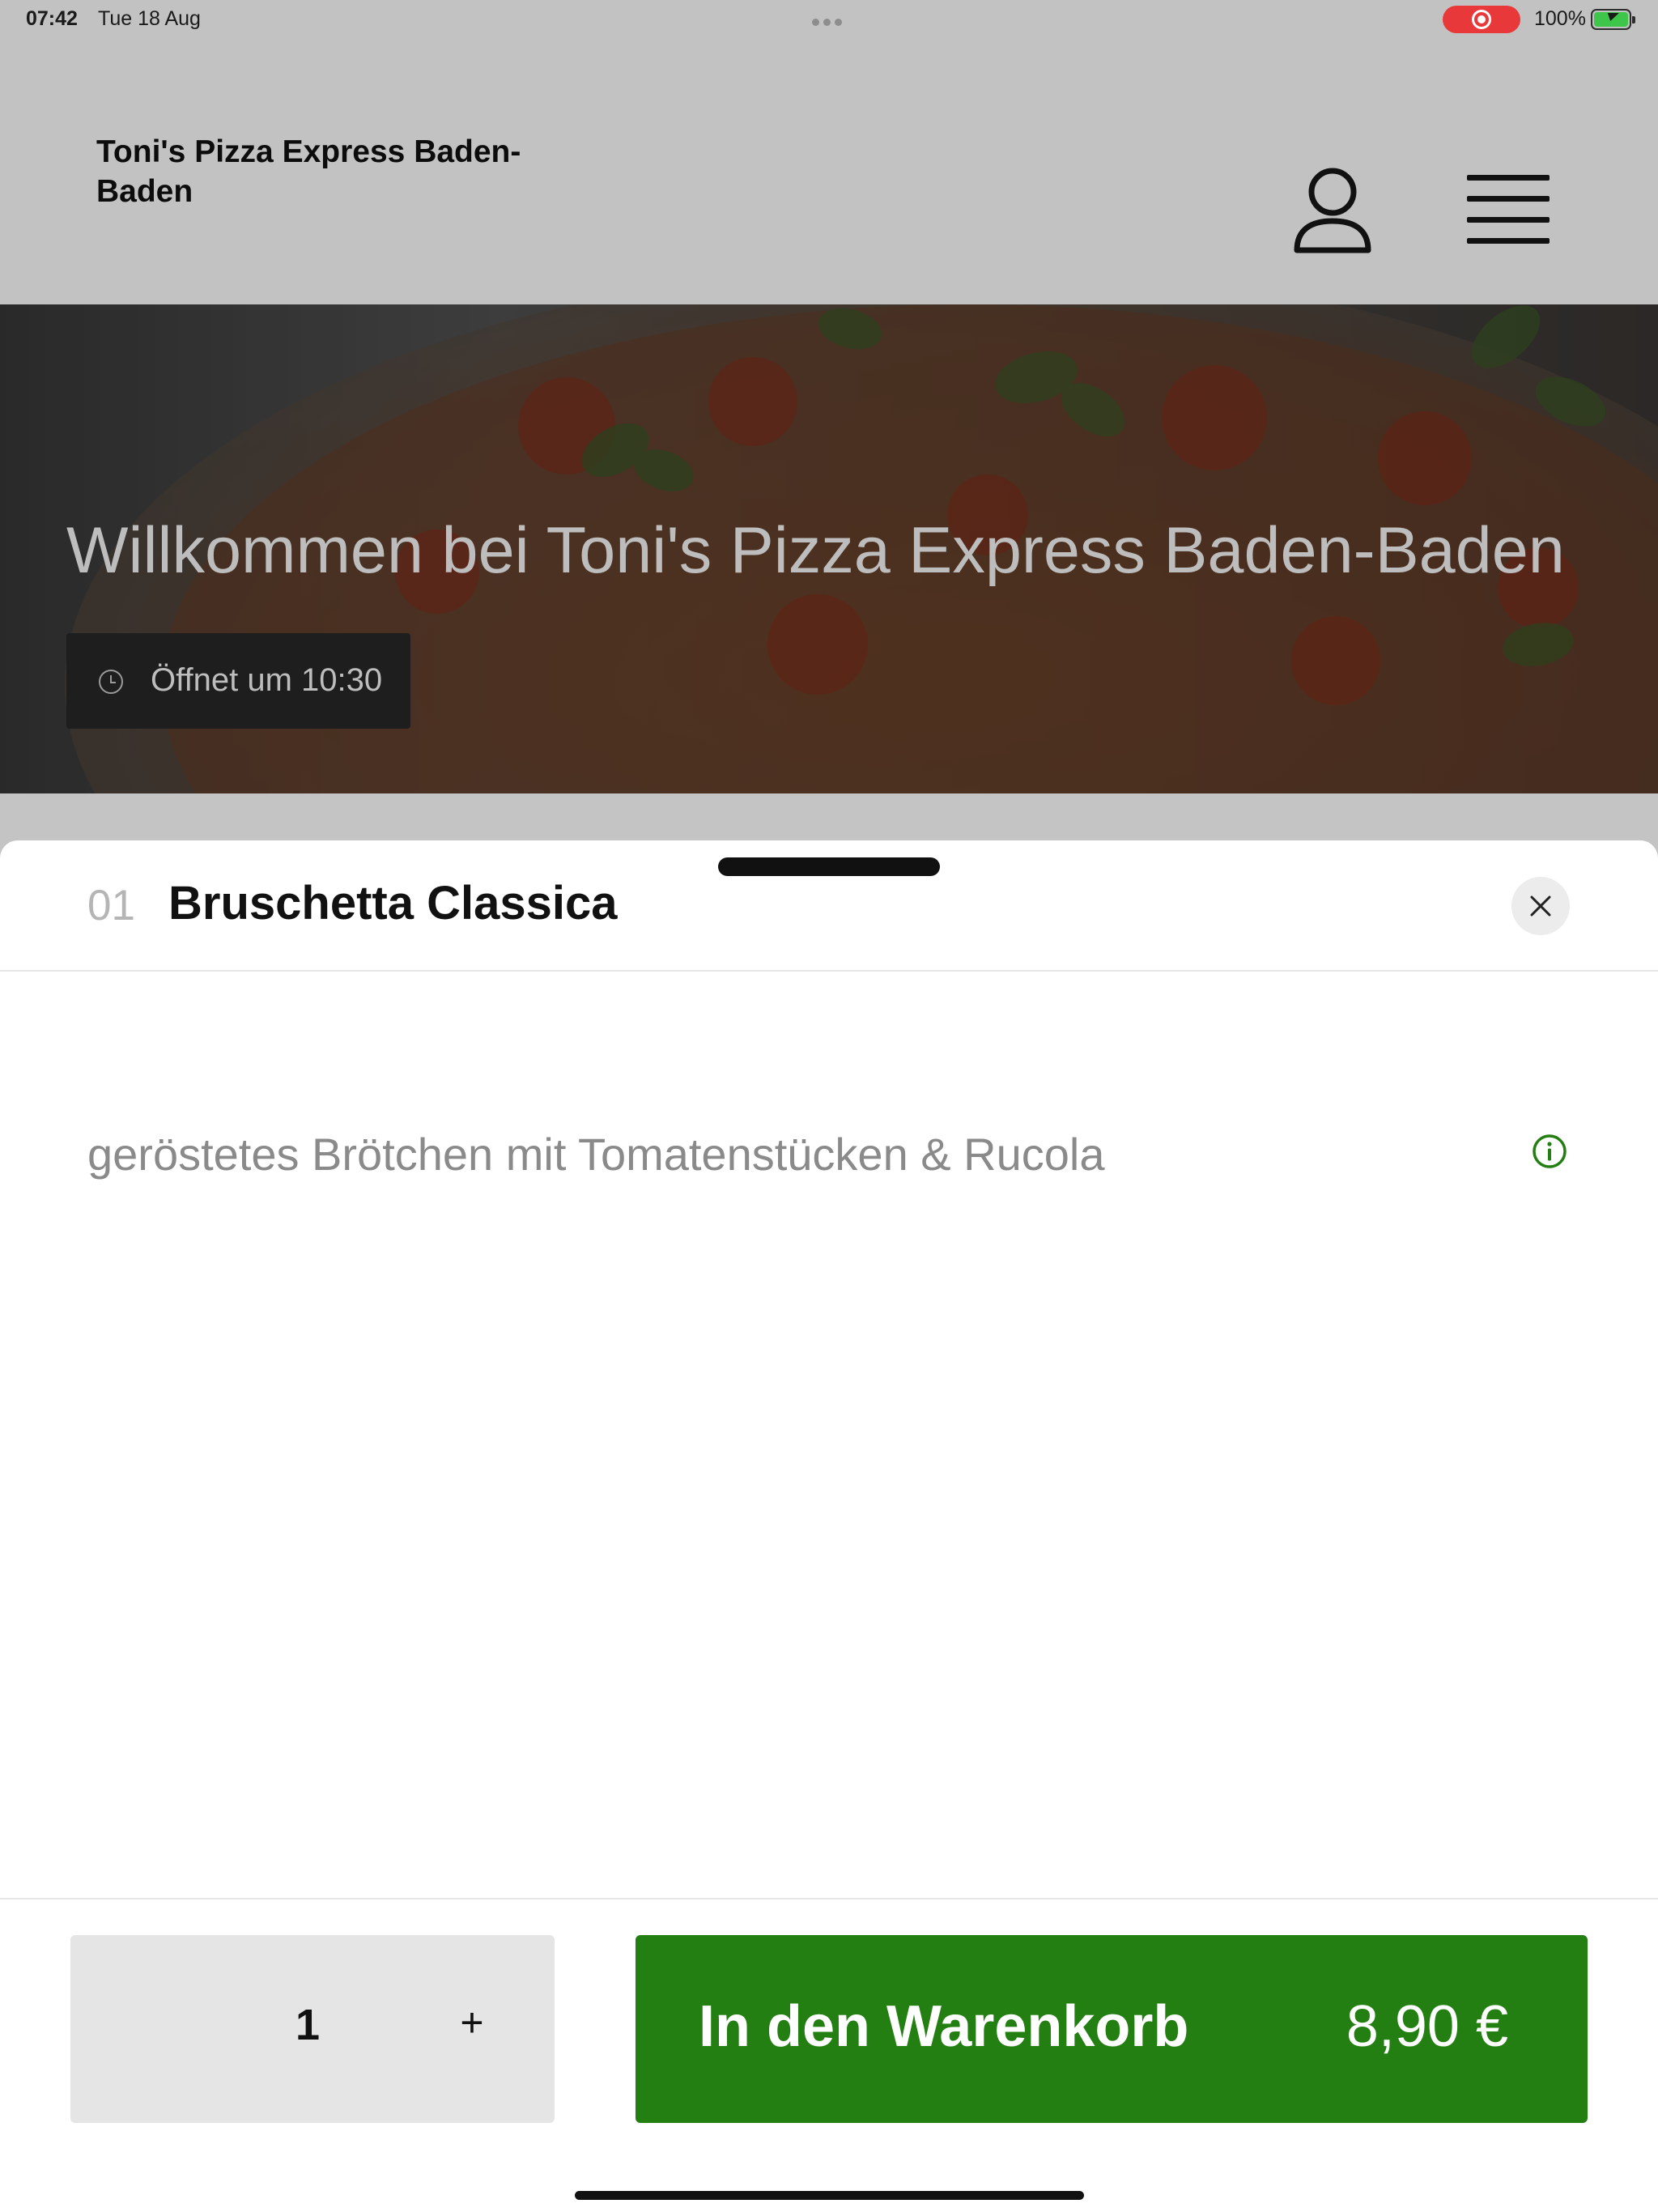 This screenshot has width=1658, height=2212. I want to click on quantity-stepper: 1 +, so click(312, 2029).